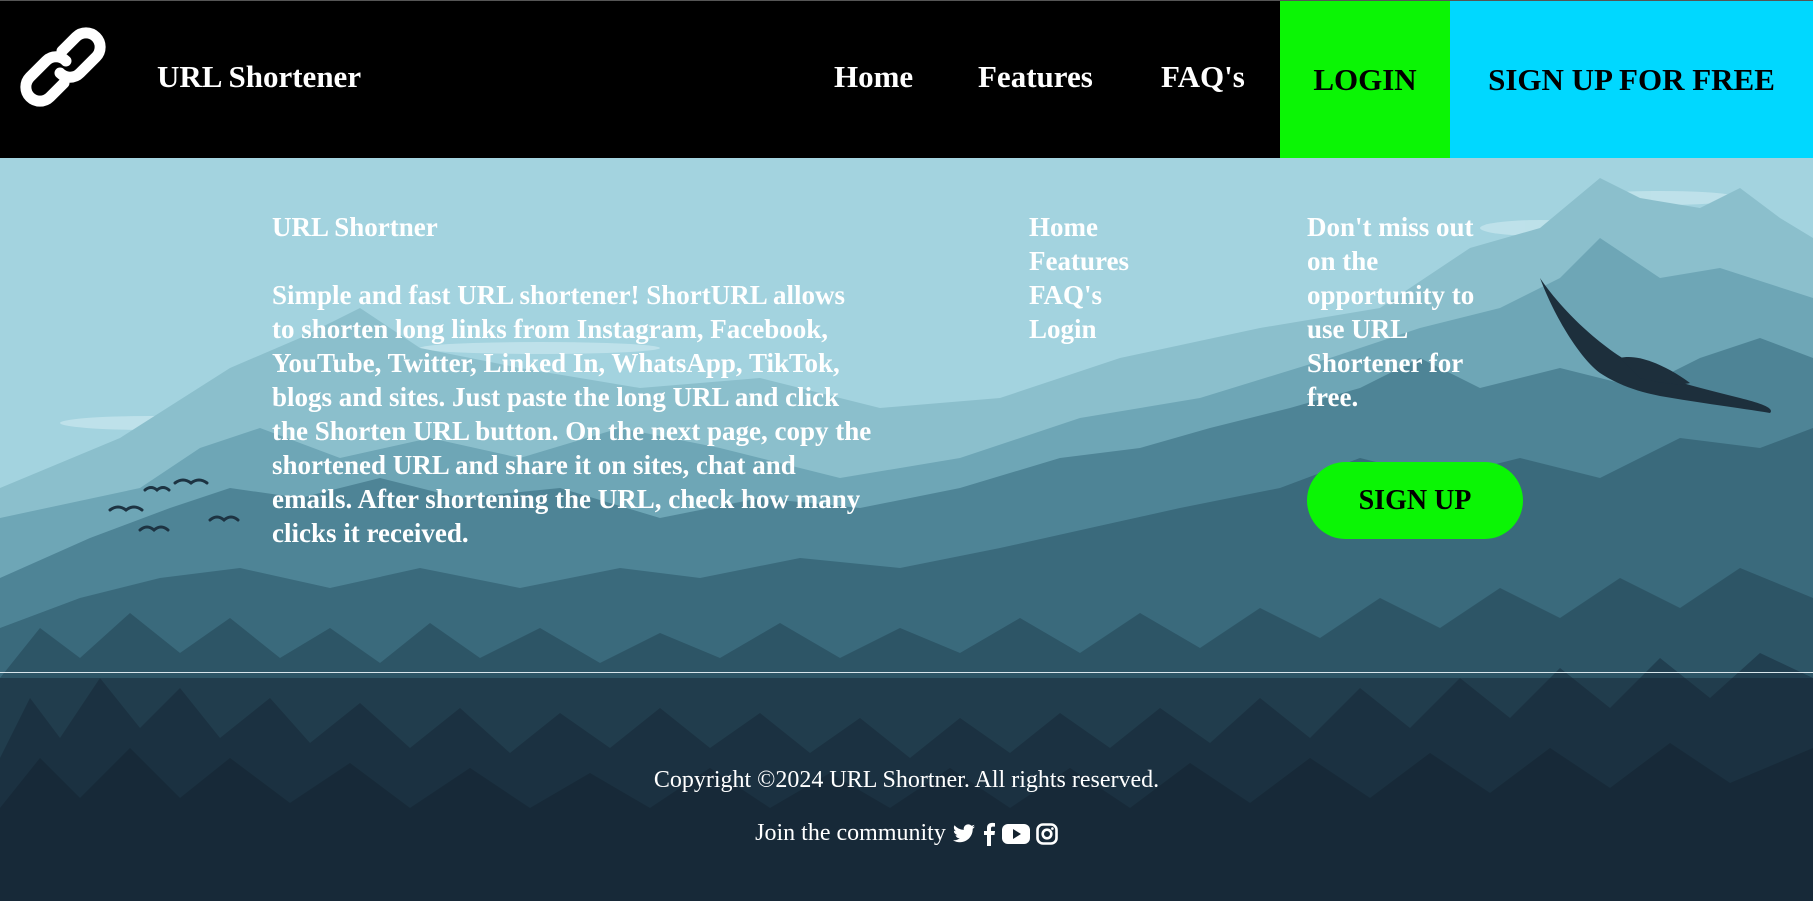 The height and width of the screenshot is (901, 1813). Describe the element at coordinates (1079, 329) in the screenshot. I see `footer-link-login: Login` at that location.